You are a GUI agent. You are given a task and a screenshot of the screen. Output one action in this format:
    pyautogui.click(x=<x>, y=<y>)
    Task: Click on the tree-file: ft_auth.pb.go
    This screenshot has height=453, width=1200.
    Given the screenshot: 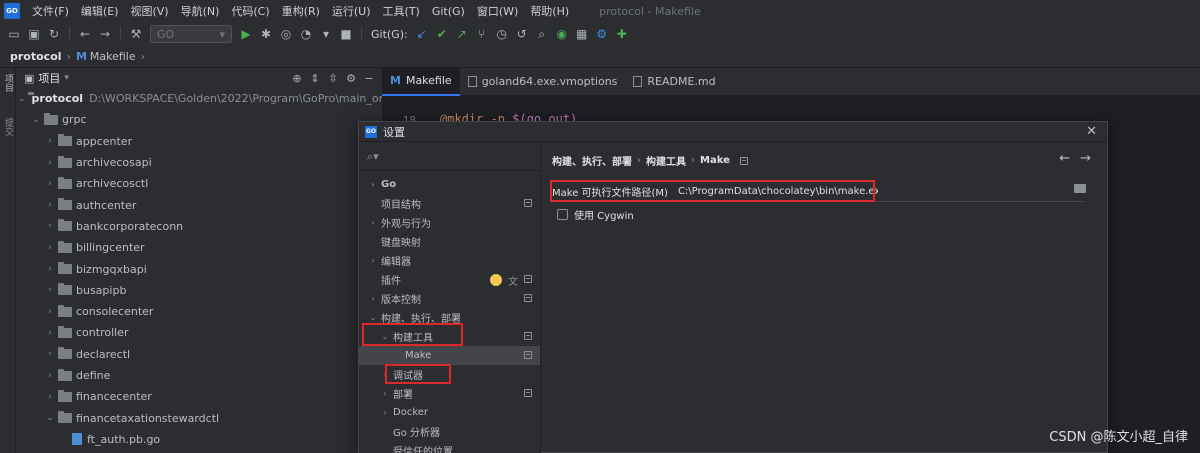 What is the action you would take?
    pyautogui.click(x=199, y=439)
    